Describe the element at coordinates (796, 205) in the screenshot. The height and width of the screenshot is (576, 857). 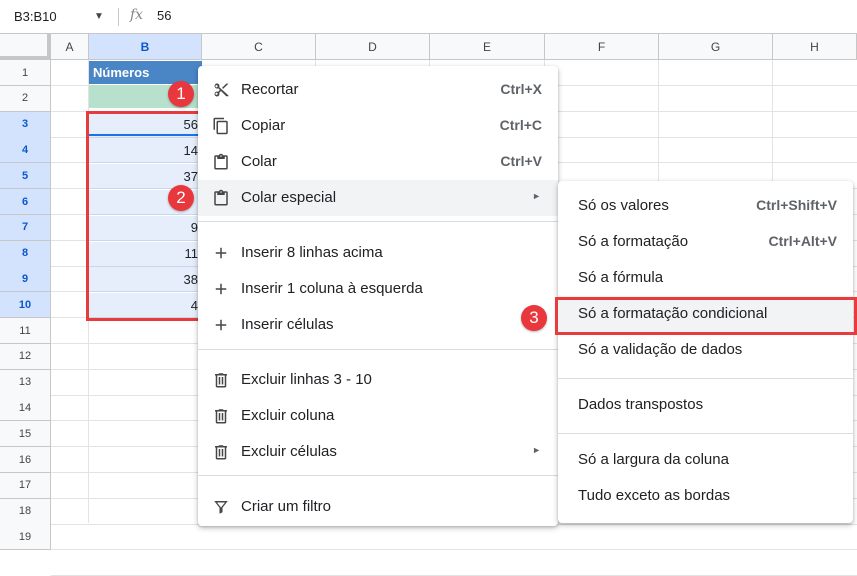
I see `shortcut-label: Ctrl+Shift+V` at that location.